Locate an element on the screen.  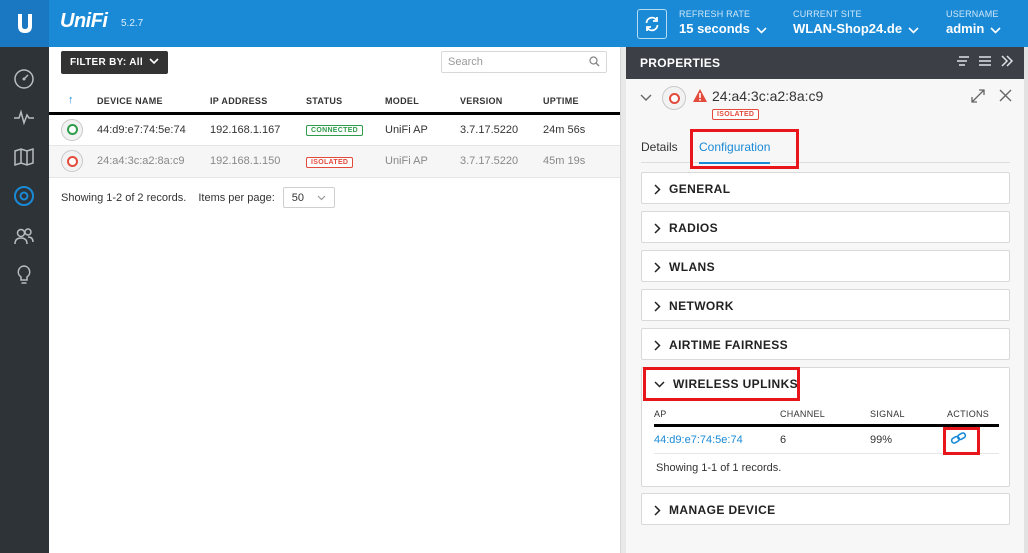
refresh-icon is located at coordinates (652, 24).